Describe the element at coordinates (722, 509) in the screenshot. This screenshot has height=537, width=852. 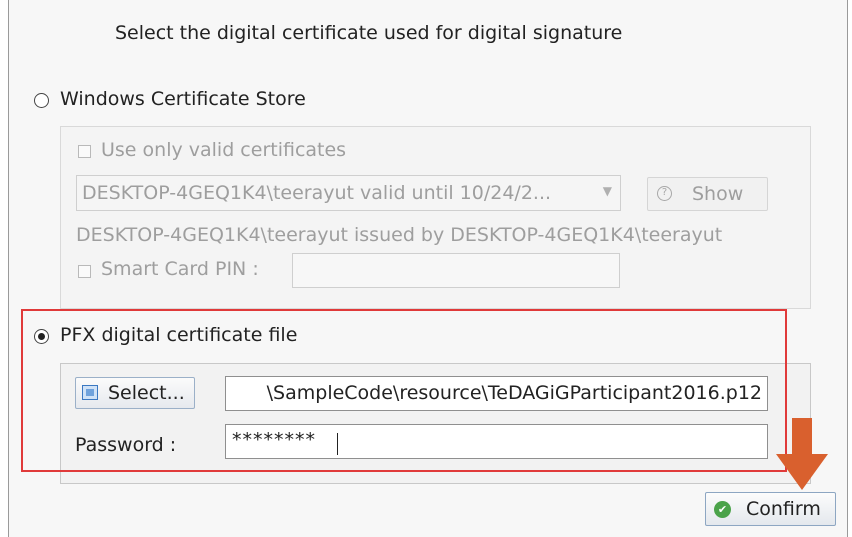
I see `check-circle-icon: ✔` at that location.